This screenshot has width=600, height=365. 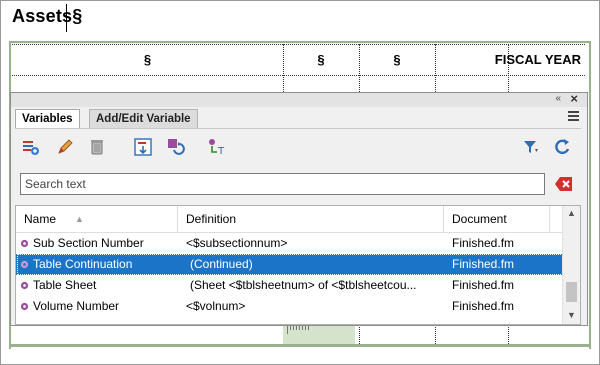 What do you see at coordinates (564, 184) in the screenshot?
I see `clear-search-icon` at bounding box center [564, 184].